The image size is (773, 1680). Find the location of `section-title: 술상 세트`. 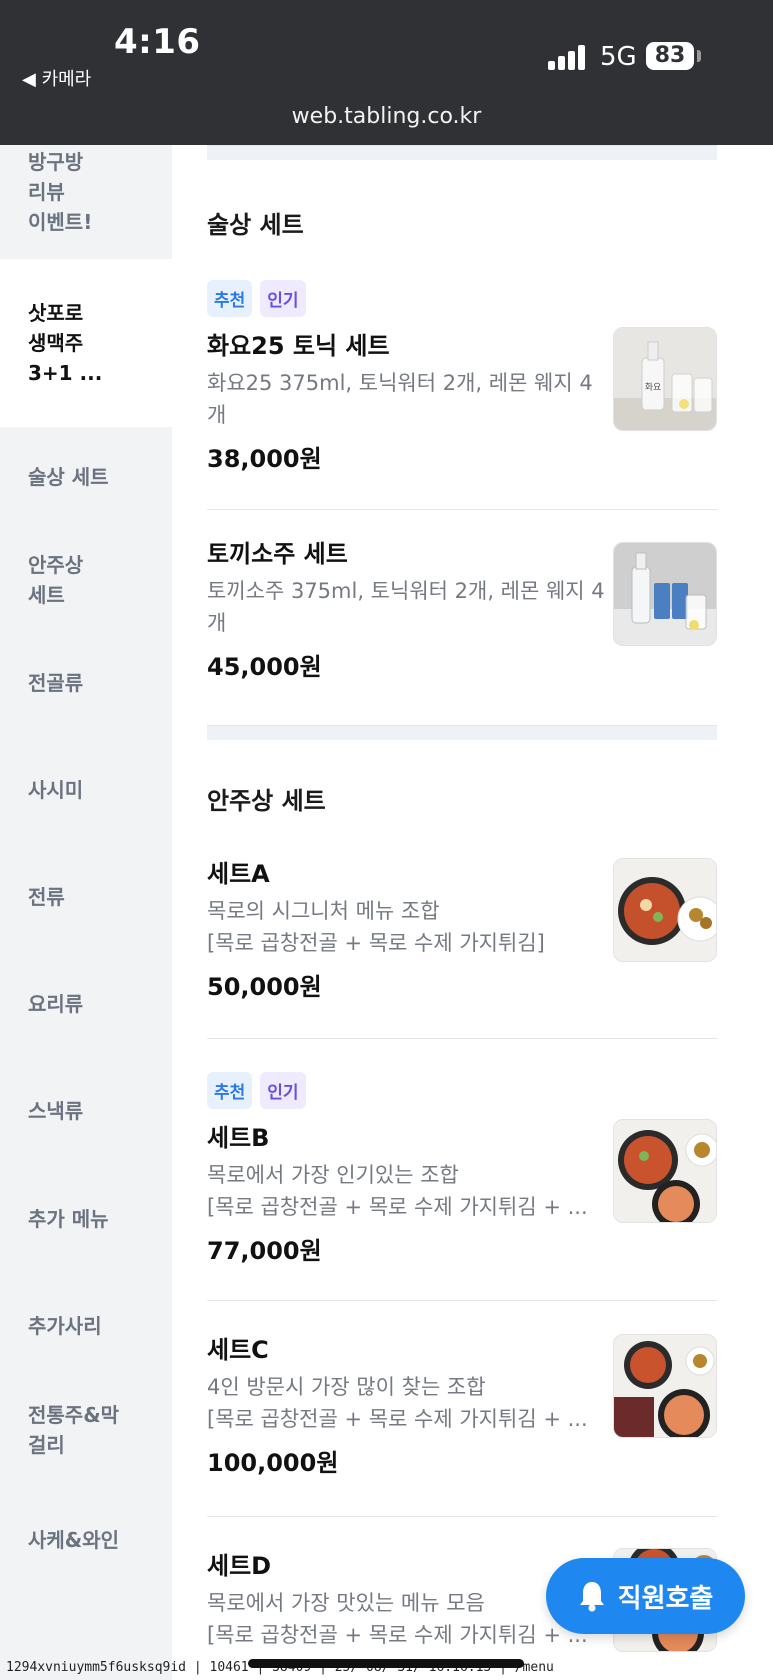

section-title: 술상 세트 is located at coordinates (255, 225).